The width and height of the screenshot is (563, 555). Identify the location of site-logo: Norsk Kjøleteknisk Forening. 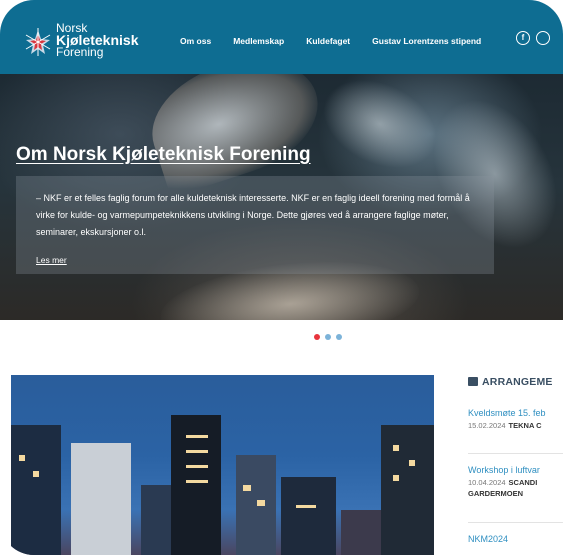
(88, 42).